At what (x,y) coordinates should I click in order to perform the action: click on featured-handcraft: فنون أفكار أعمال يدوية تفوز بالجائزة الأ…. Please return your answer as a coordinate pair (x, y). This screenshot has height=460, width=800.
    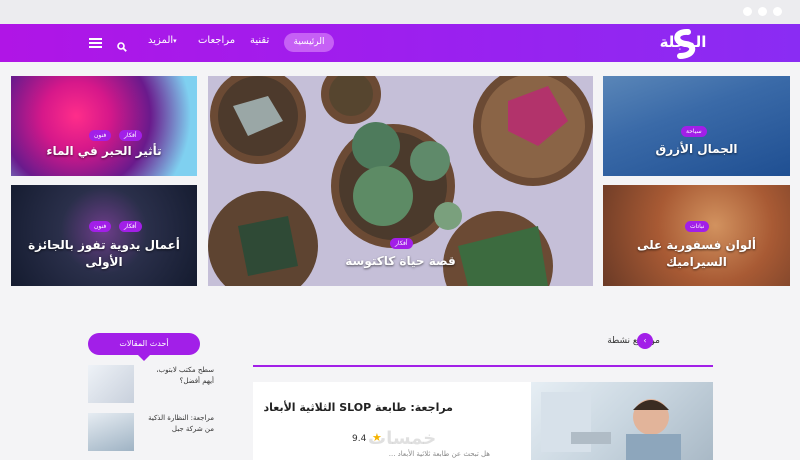
    Looking at the image, I should click on (104, 235).